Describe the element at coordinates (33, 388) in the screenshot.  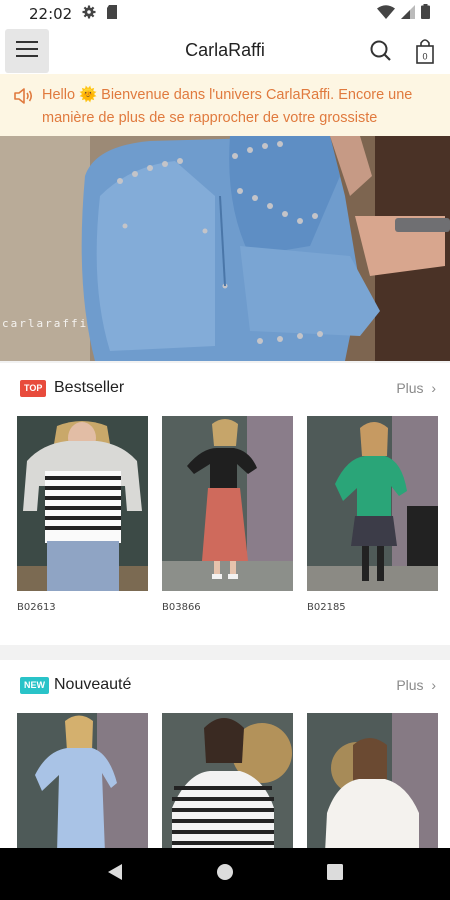
I see `top-badge: TOP` at that location.